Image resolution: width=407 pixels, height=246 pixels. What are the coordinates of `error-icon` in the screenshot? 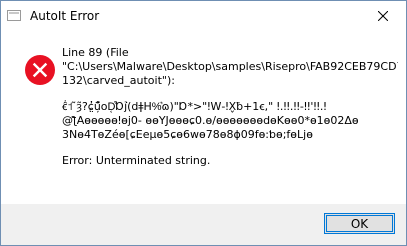 It's located at (40, 70).